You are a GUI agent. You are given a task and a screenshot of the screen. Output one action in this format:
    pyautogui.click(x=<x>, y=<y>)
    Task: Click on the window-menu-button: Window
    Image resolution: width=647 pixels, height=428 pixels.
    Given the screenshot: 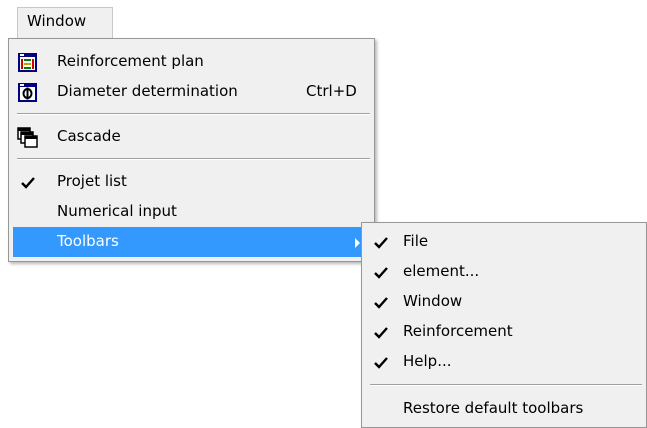 What is the action you would take?
    pyautogui.click(x=65, y=22)
    